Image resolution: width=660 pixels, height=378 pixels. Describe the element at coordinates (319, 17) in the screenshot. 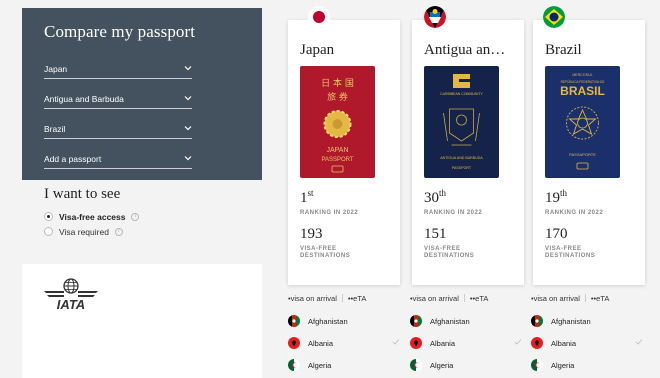

I see `japan-flag-icon` at that location.